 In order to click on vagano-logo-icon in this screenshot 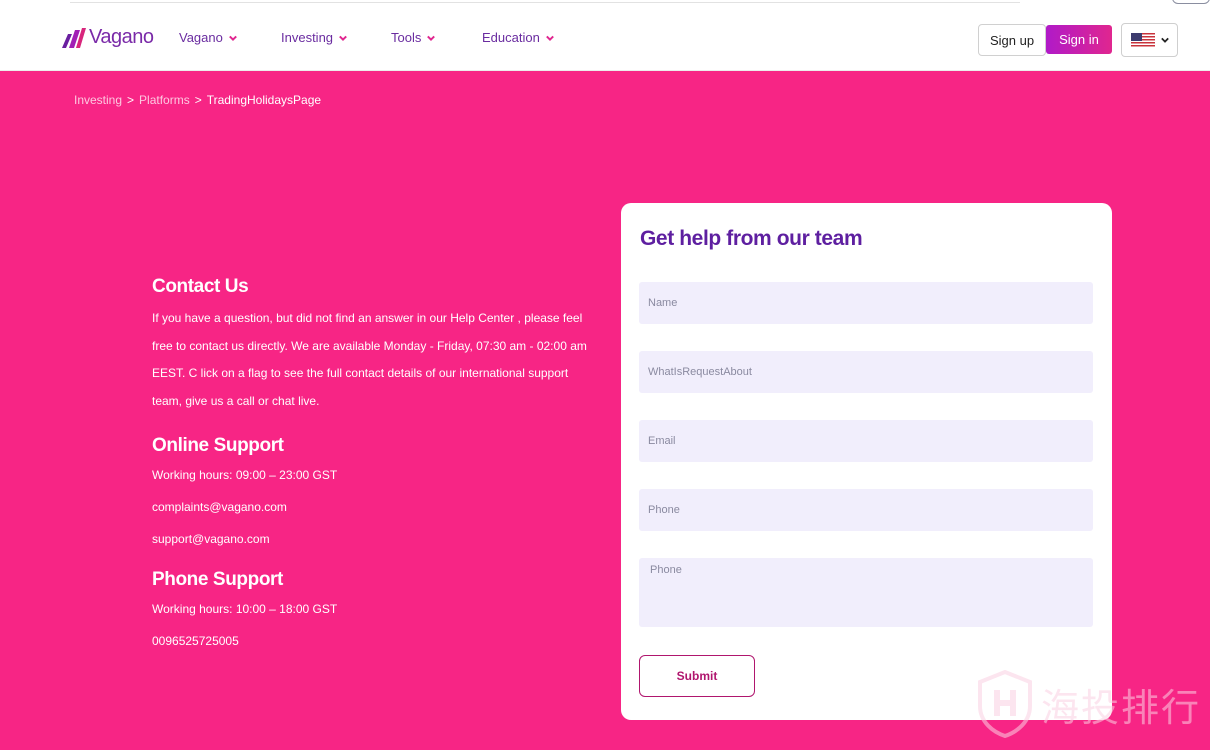, I will do `click(74, 37)`.